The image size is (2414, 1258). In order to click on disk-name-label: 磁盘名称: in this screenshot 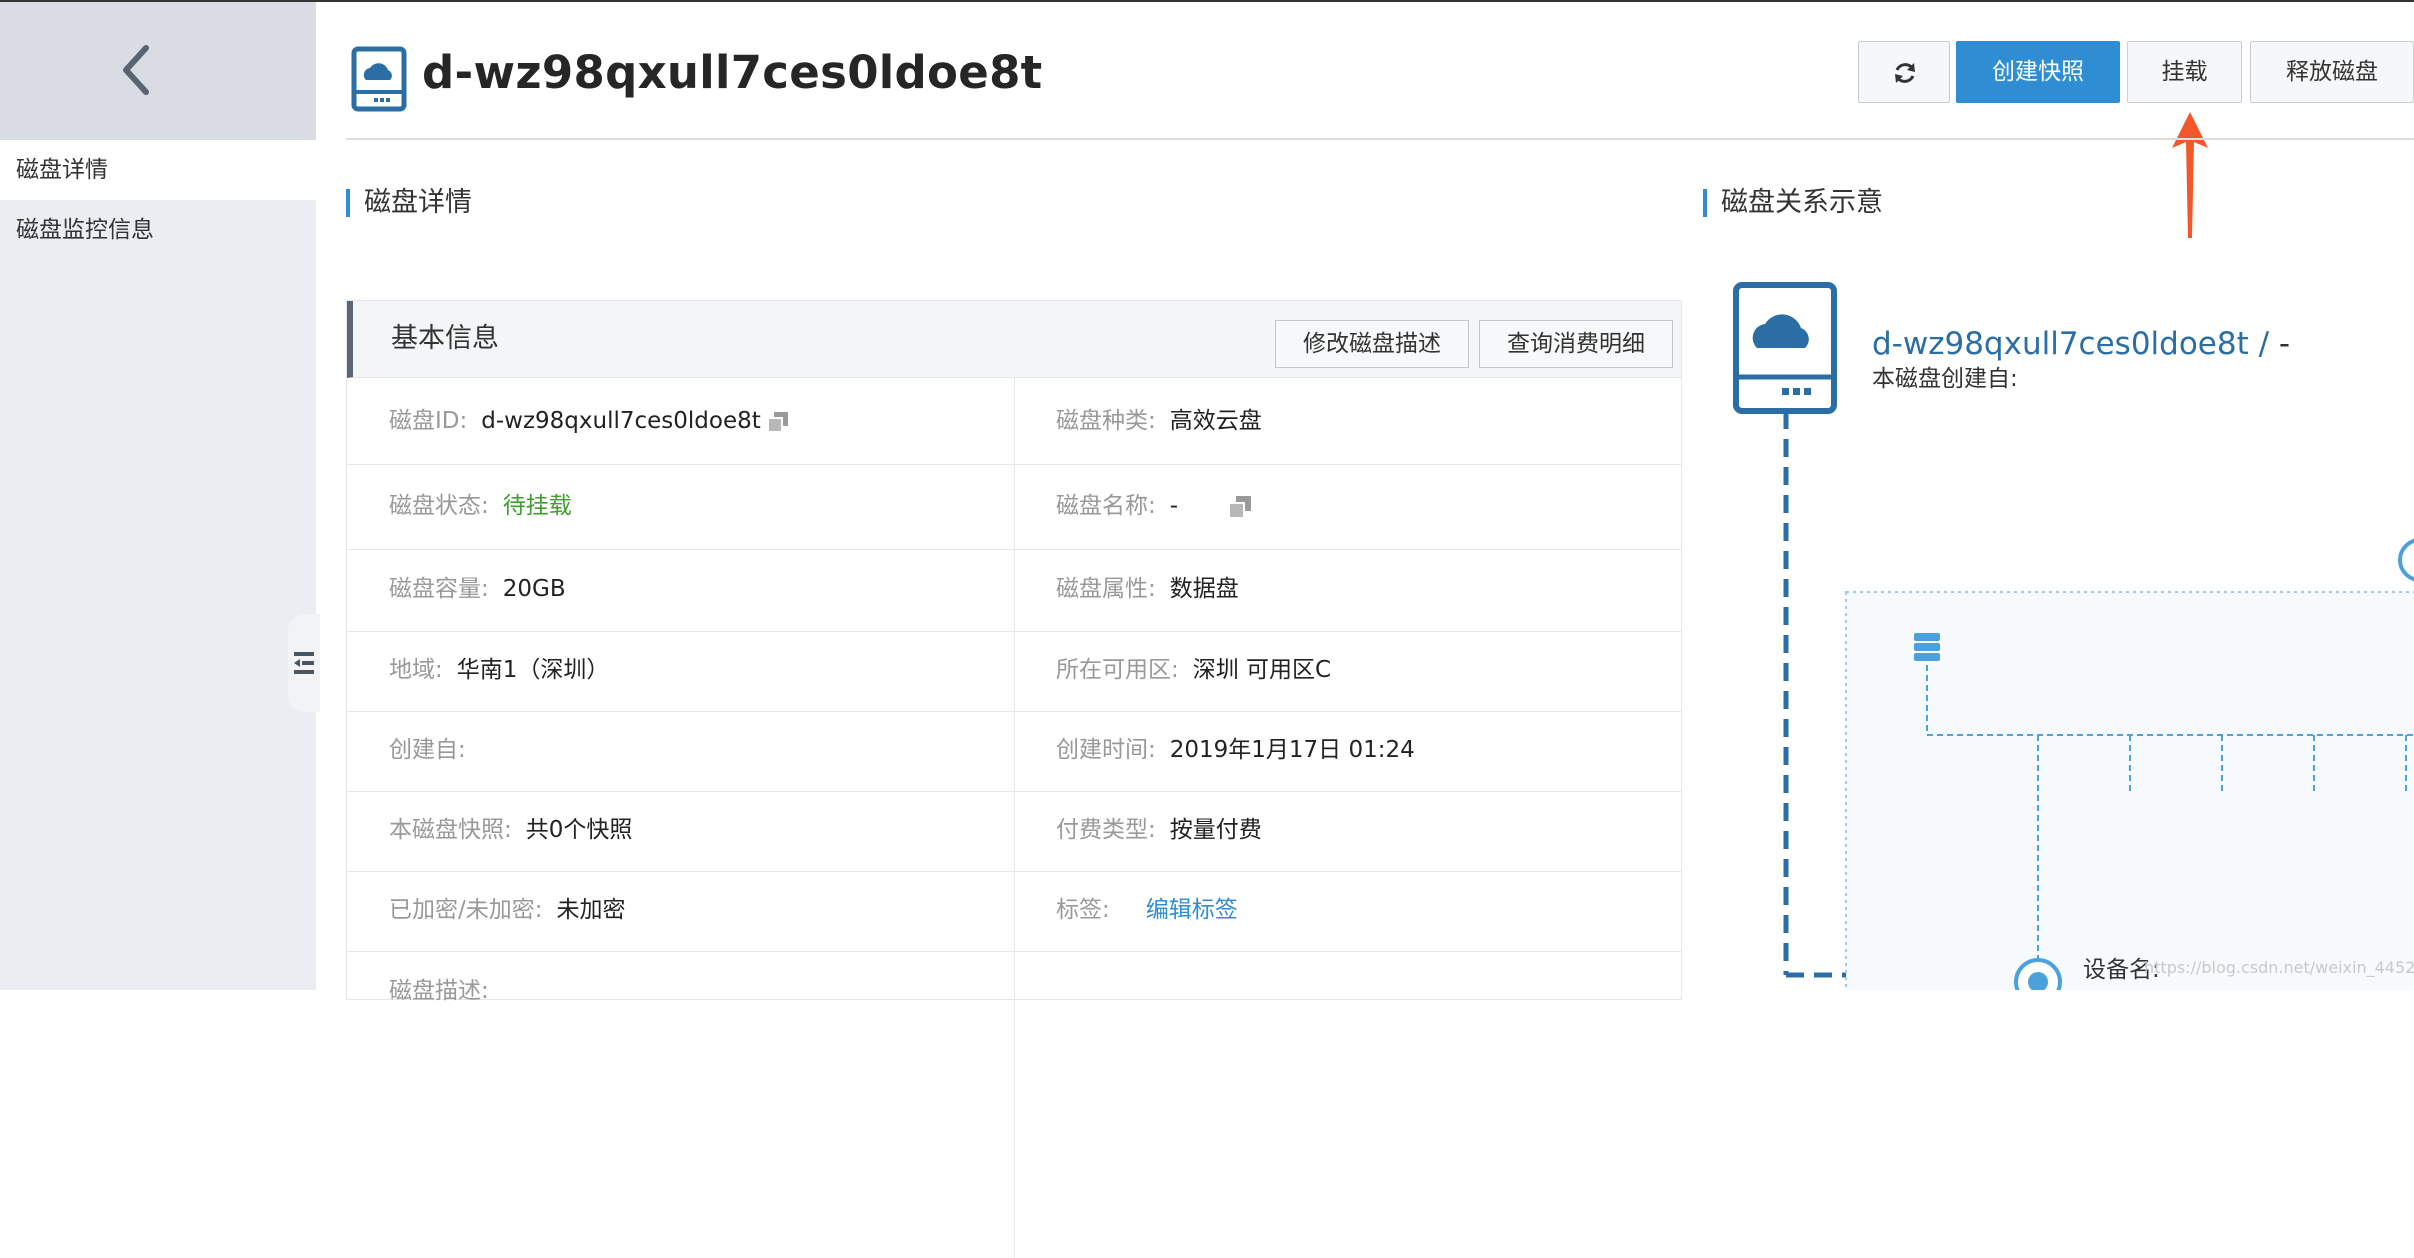, I will do `click(1106, 506)`.